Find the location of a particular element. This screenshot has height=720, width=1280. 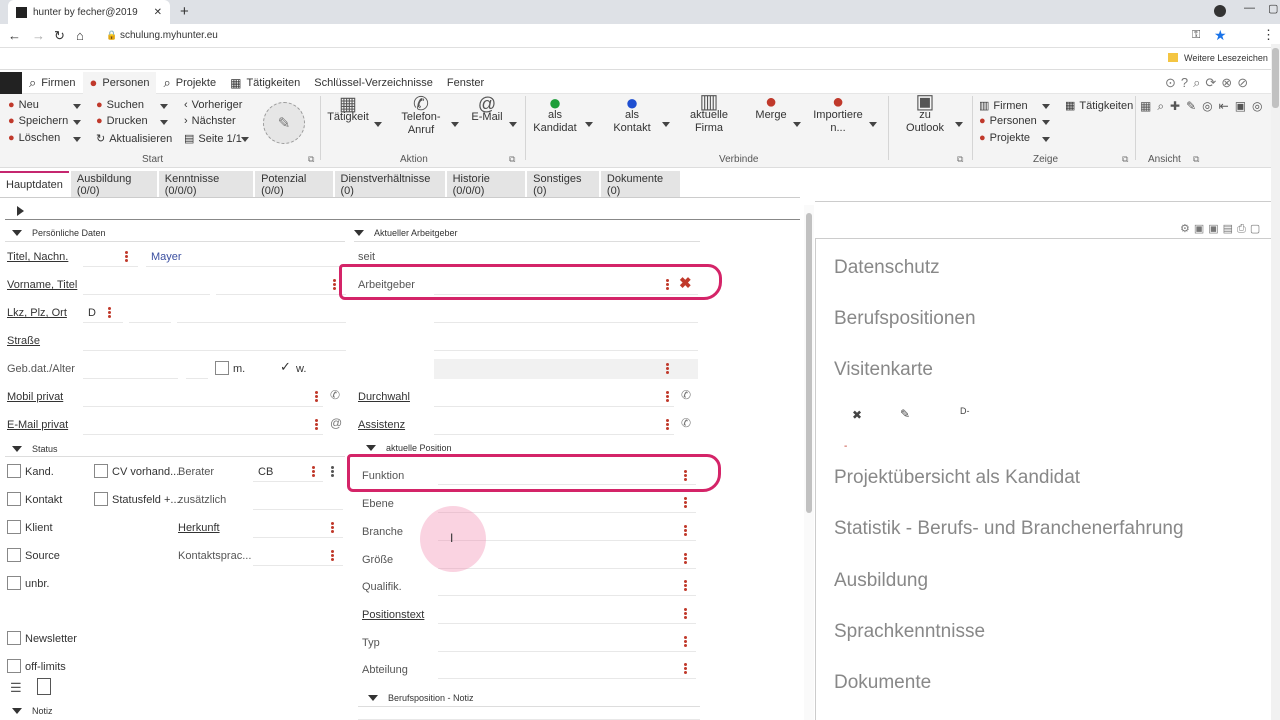

expand-arrow-icon is located at coordinates (20, 211).